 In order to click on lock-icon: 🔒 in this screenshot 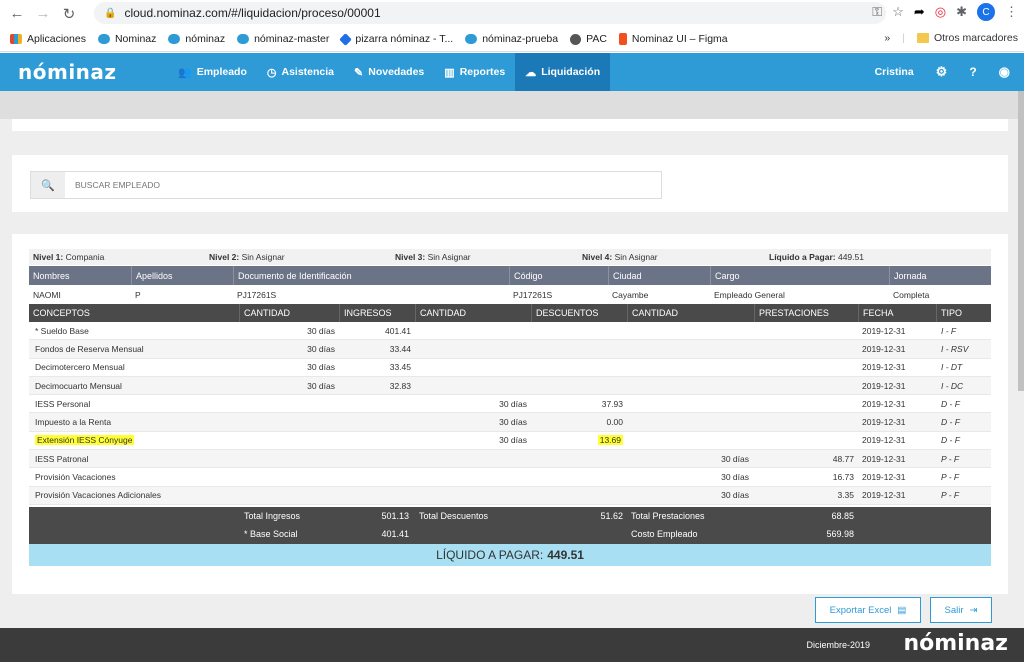, I will do `click(110, 13)`.